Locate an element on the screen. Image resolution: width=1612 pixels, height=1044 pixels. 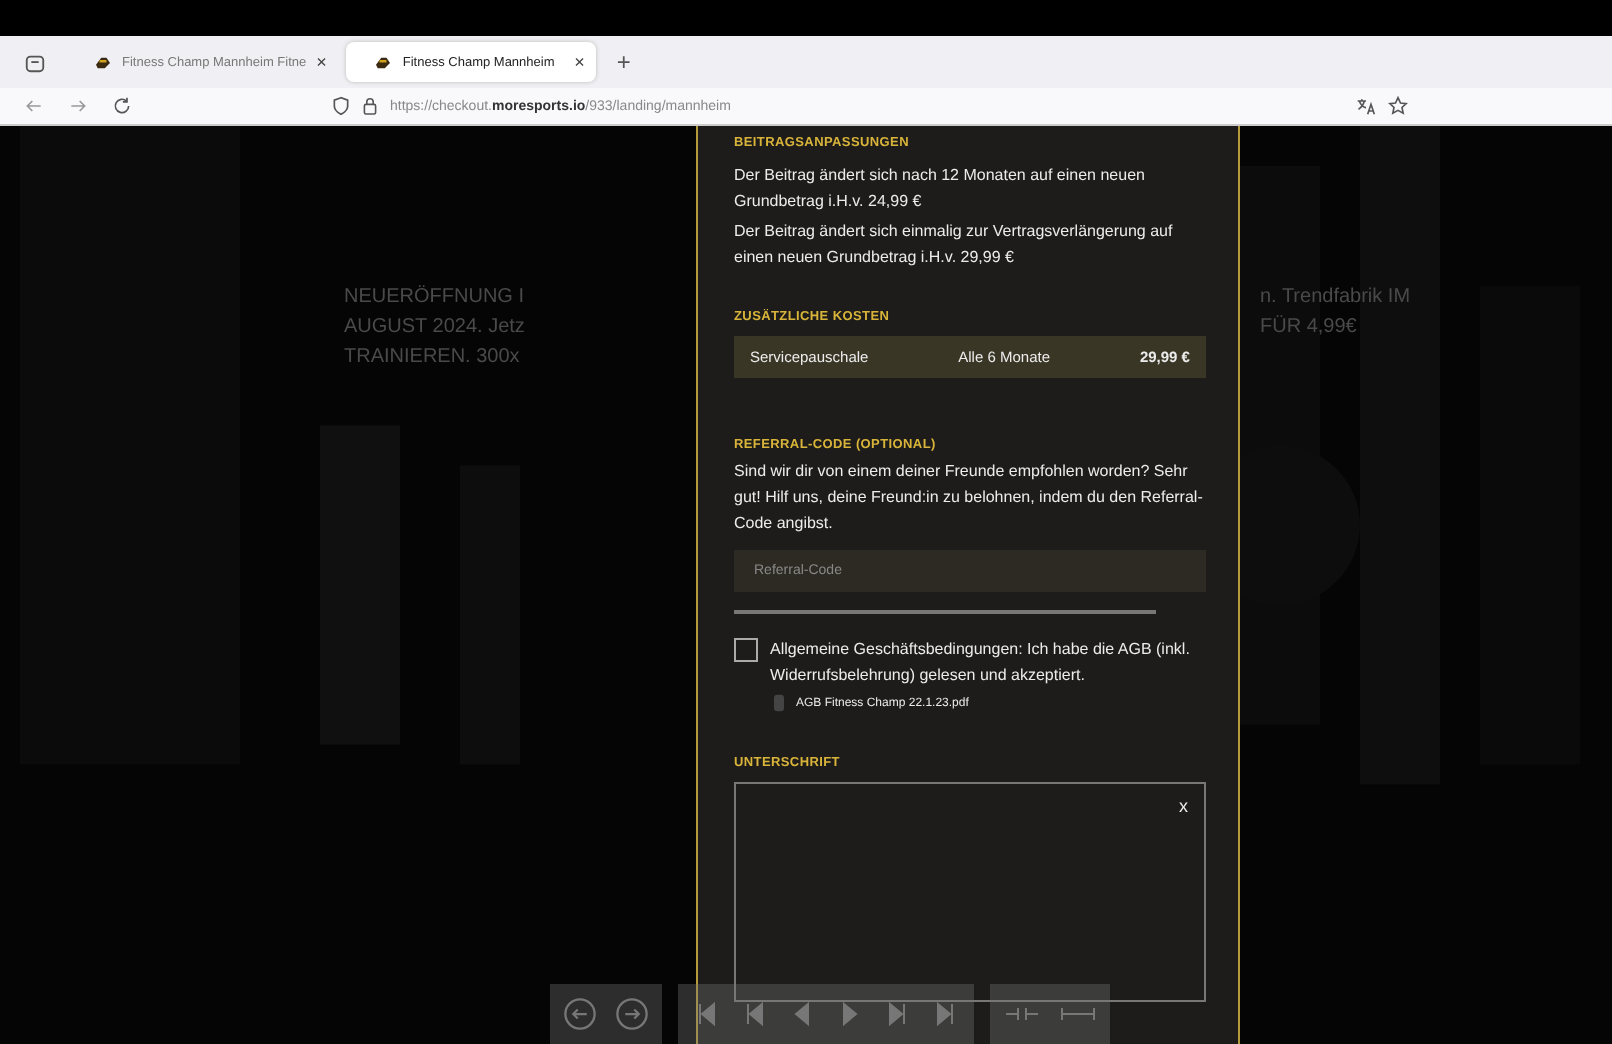
background-headline: FÜR 4,99€ is located at coordinates (1309, 327).